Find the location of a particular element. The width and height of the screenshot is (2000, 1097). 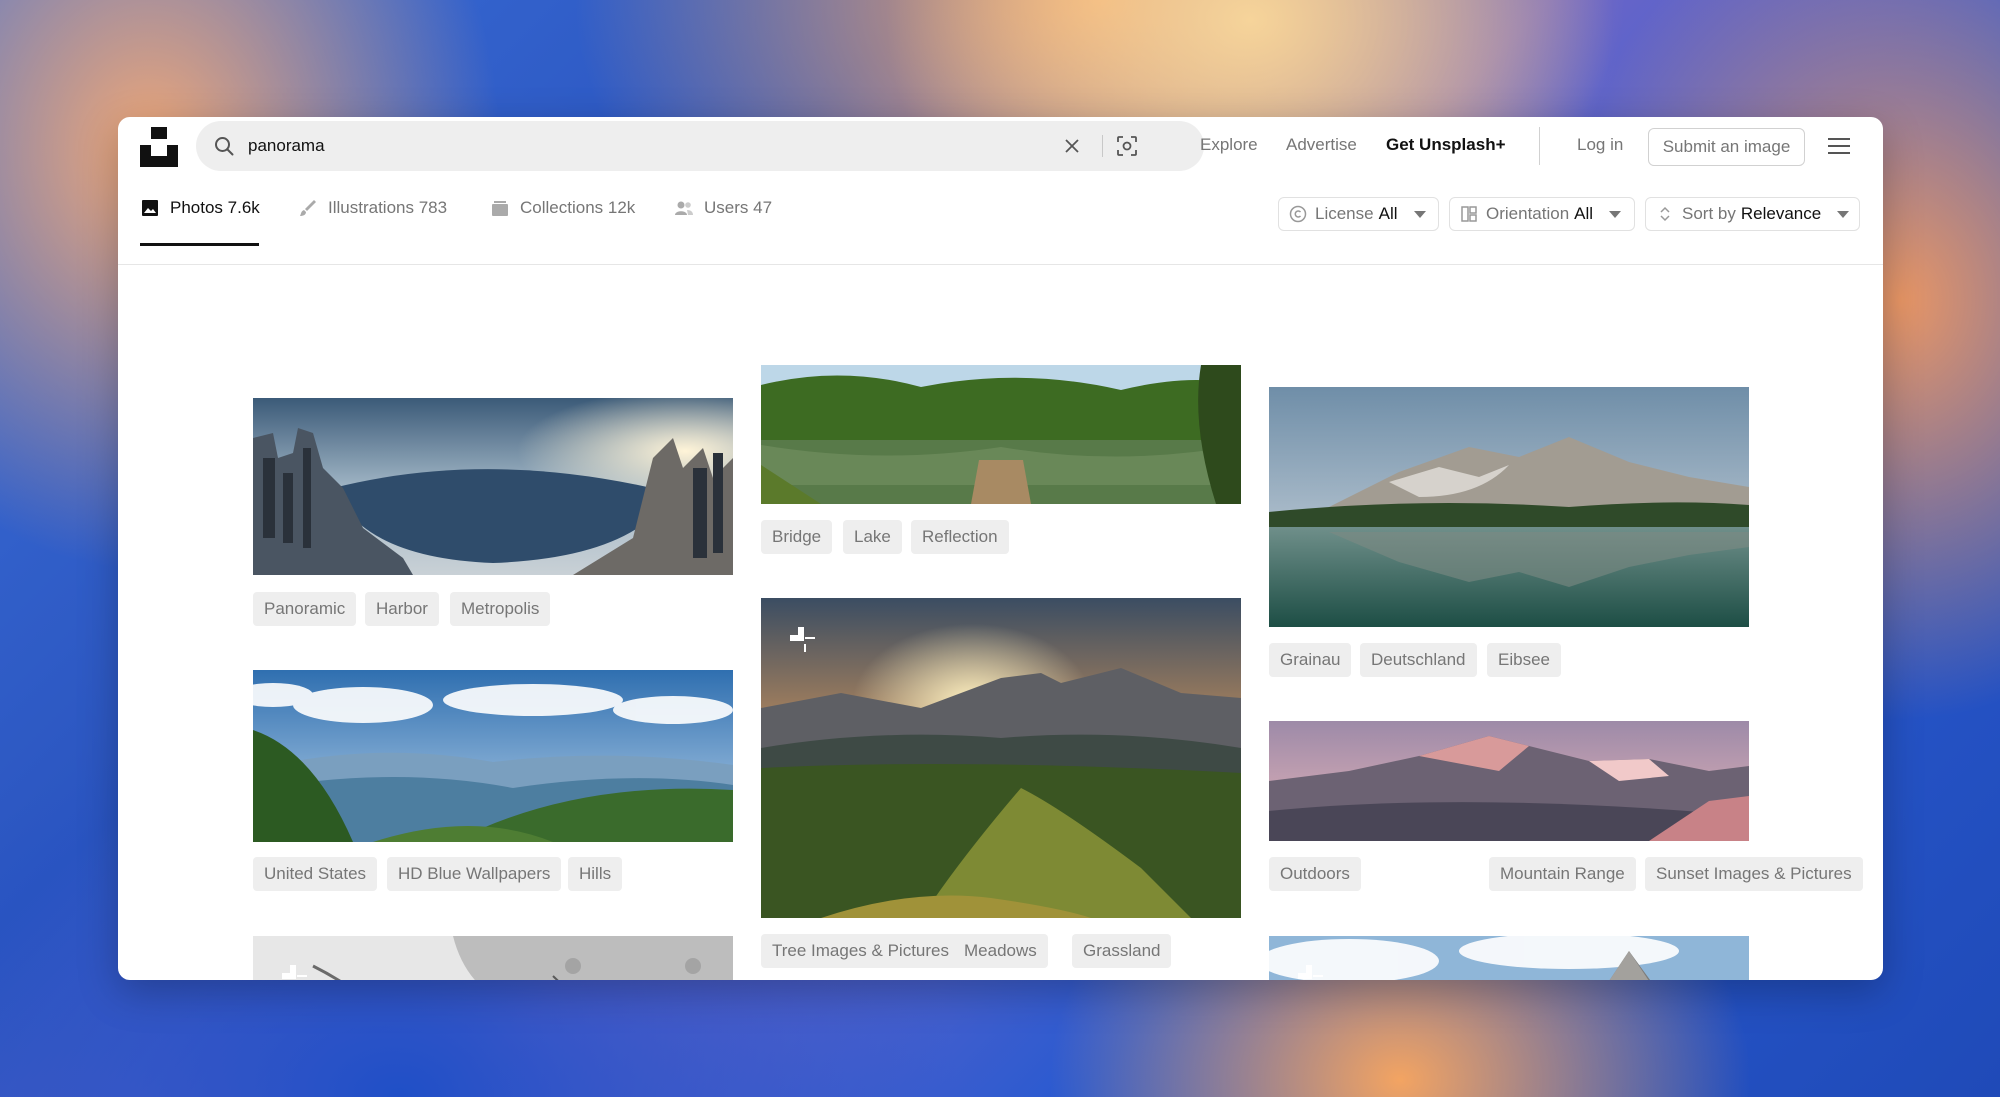

tag-chip: Meadows is located at coordinates (1000, 951).